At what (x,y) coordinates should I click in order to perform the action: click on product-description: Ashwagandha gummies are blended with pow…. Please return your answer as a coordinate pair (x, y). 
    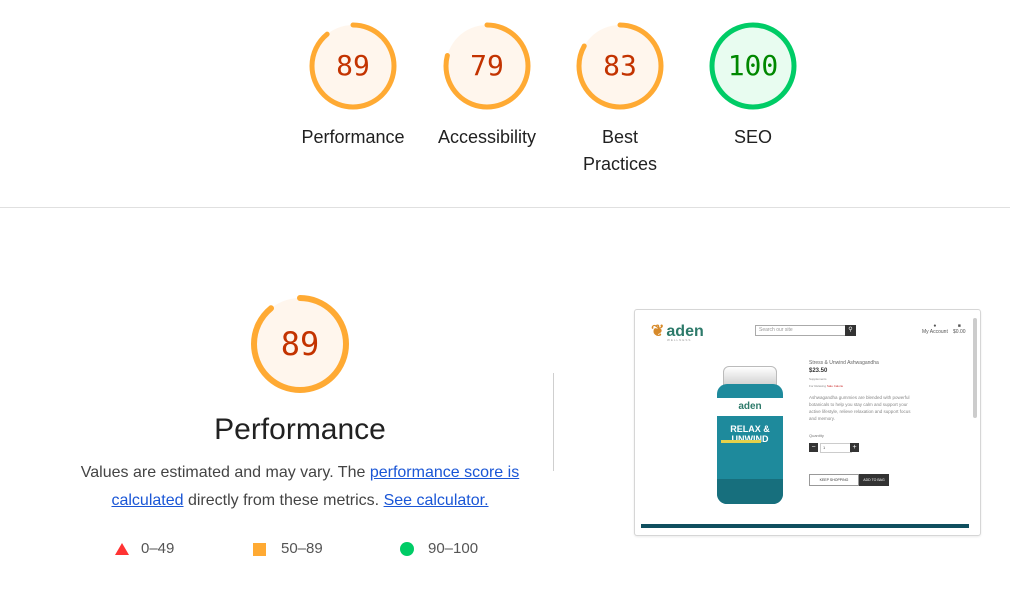
    Looking at the image, I should click on (860, 408).